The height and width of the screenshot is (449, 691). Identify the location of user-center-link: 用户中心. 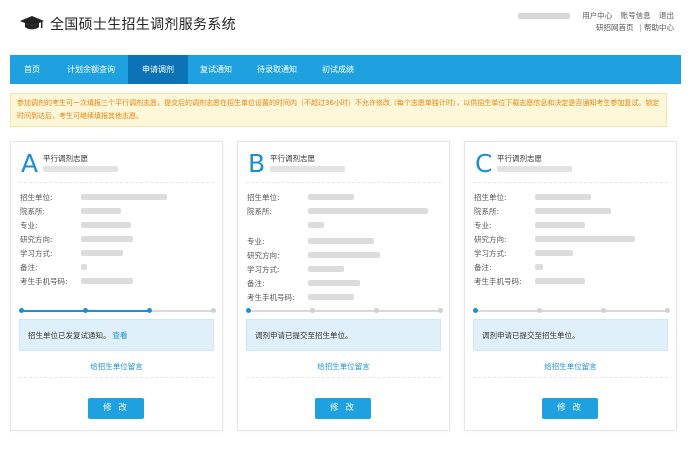
(597, 15).